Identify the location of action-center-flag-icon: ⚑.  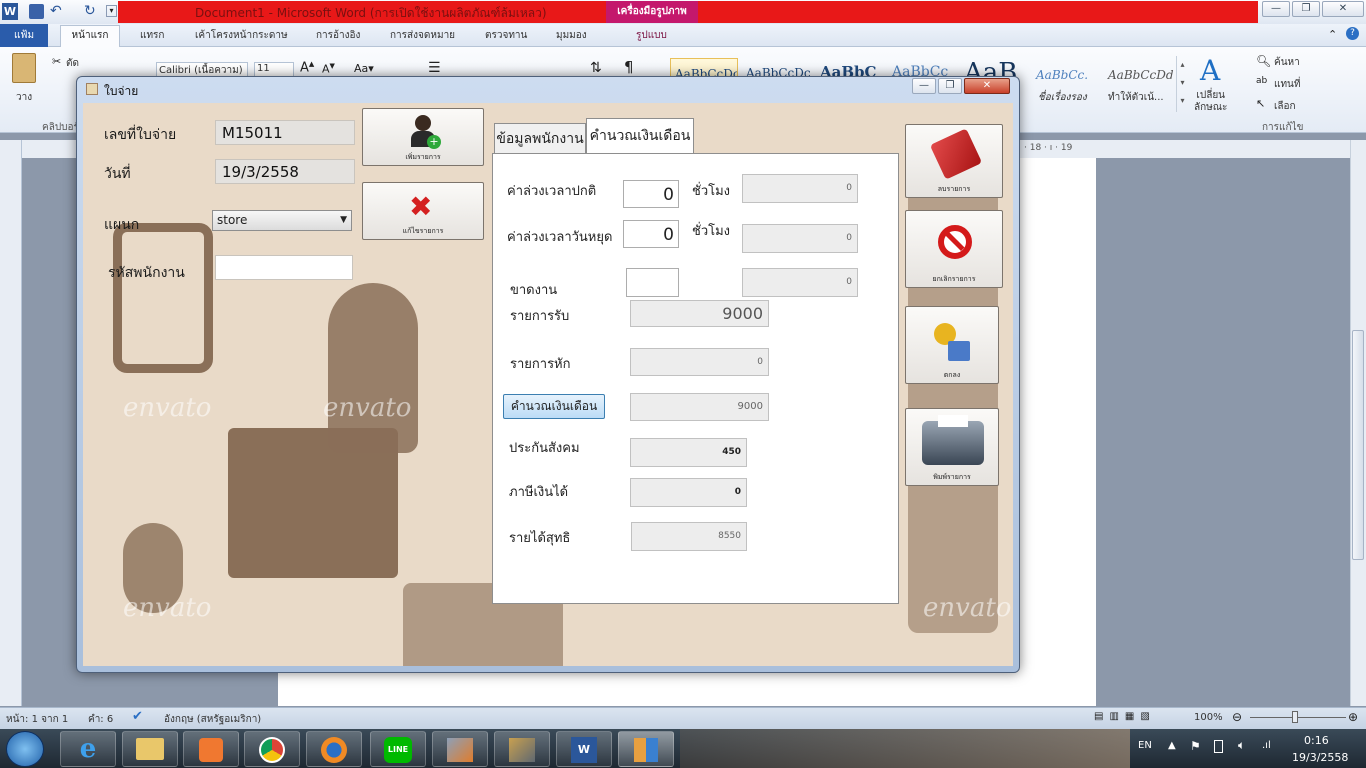
(1195, 746).